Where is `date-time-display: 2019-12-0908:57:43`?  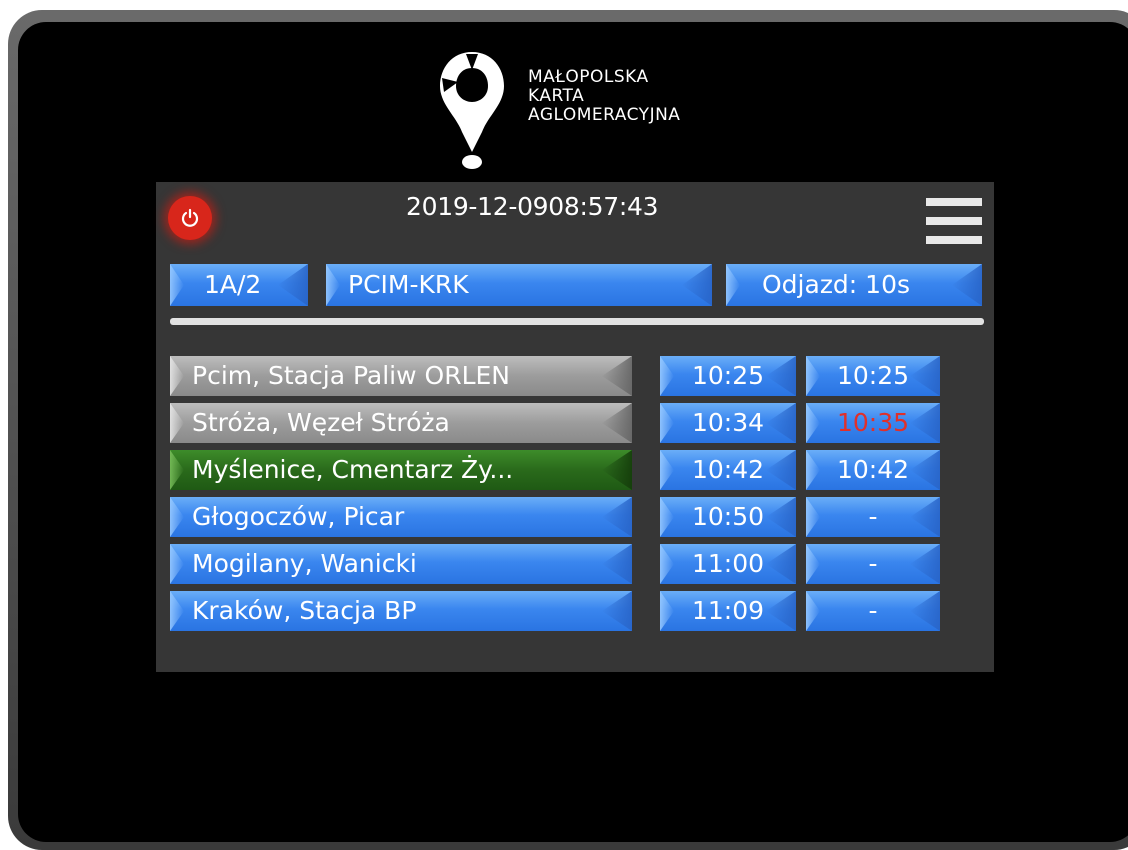 date-time-display: 2019-12-0908:57:43 is located at coordinates (532, 206).